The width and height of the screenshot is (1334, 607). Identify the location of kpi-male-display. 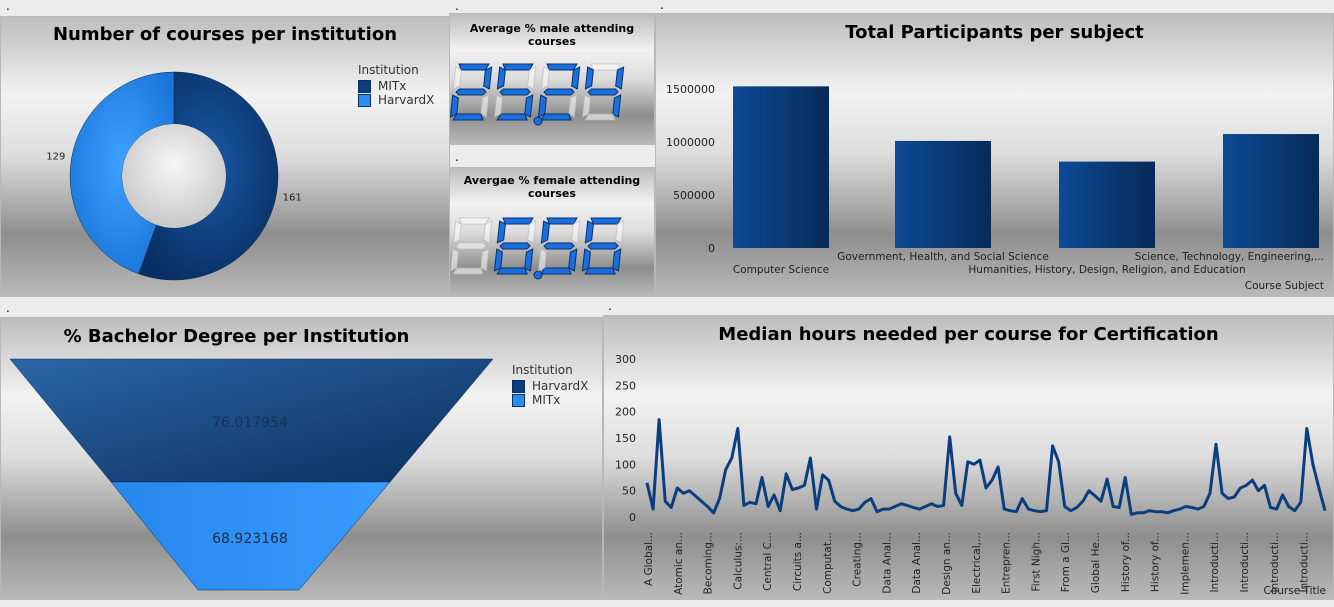
(537, 94).